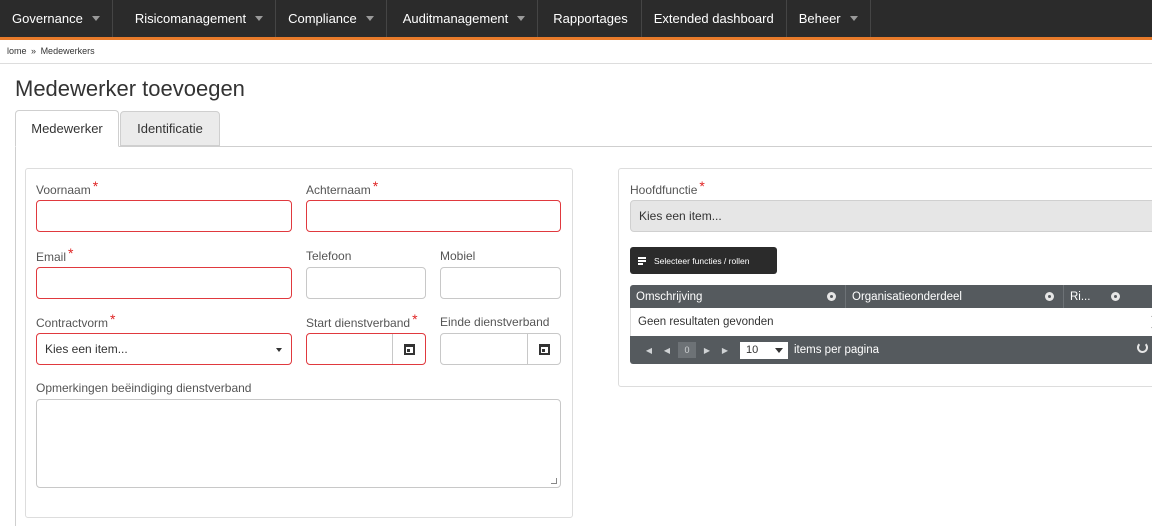 This screenshot has height=526, width=1152. I want to click on breadcrumb-home: lome, so click(17, 51).